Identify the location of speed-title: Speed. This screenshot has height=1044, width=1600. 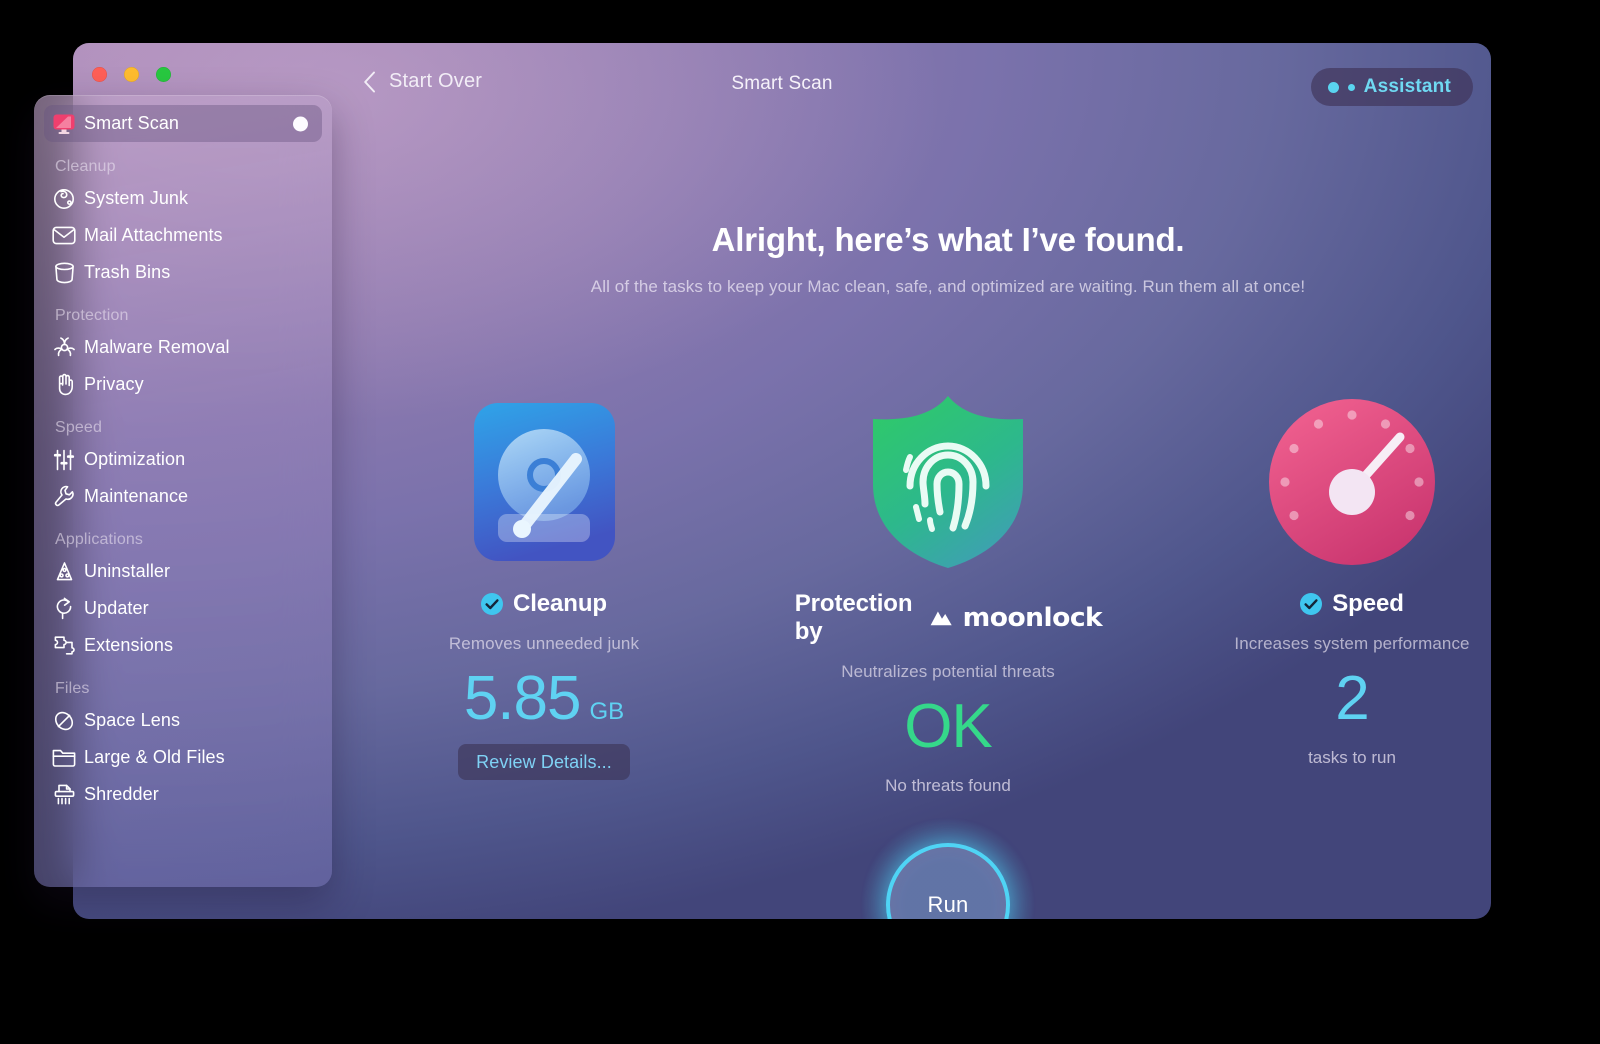
(1368, 603).